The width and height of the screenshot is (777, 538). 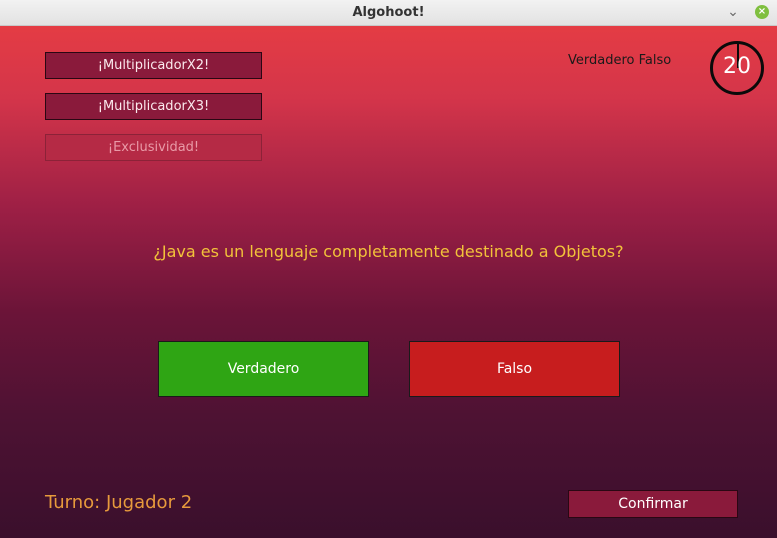 What do you see at coordinates (762, 12) in the screenshot?
I see `close-icon: ×` at bounding box center [762, 12].